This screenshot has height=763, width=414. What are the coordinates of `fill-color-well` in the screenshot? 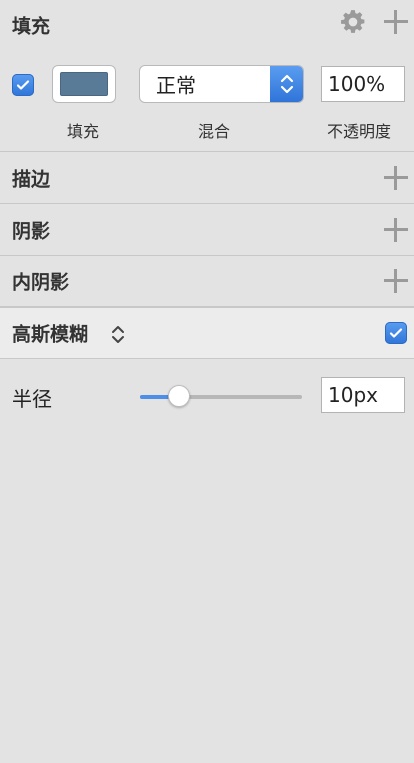 It's located at (84, 84).